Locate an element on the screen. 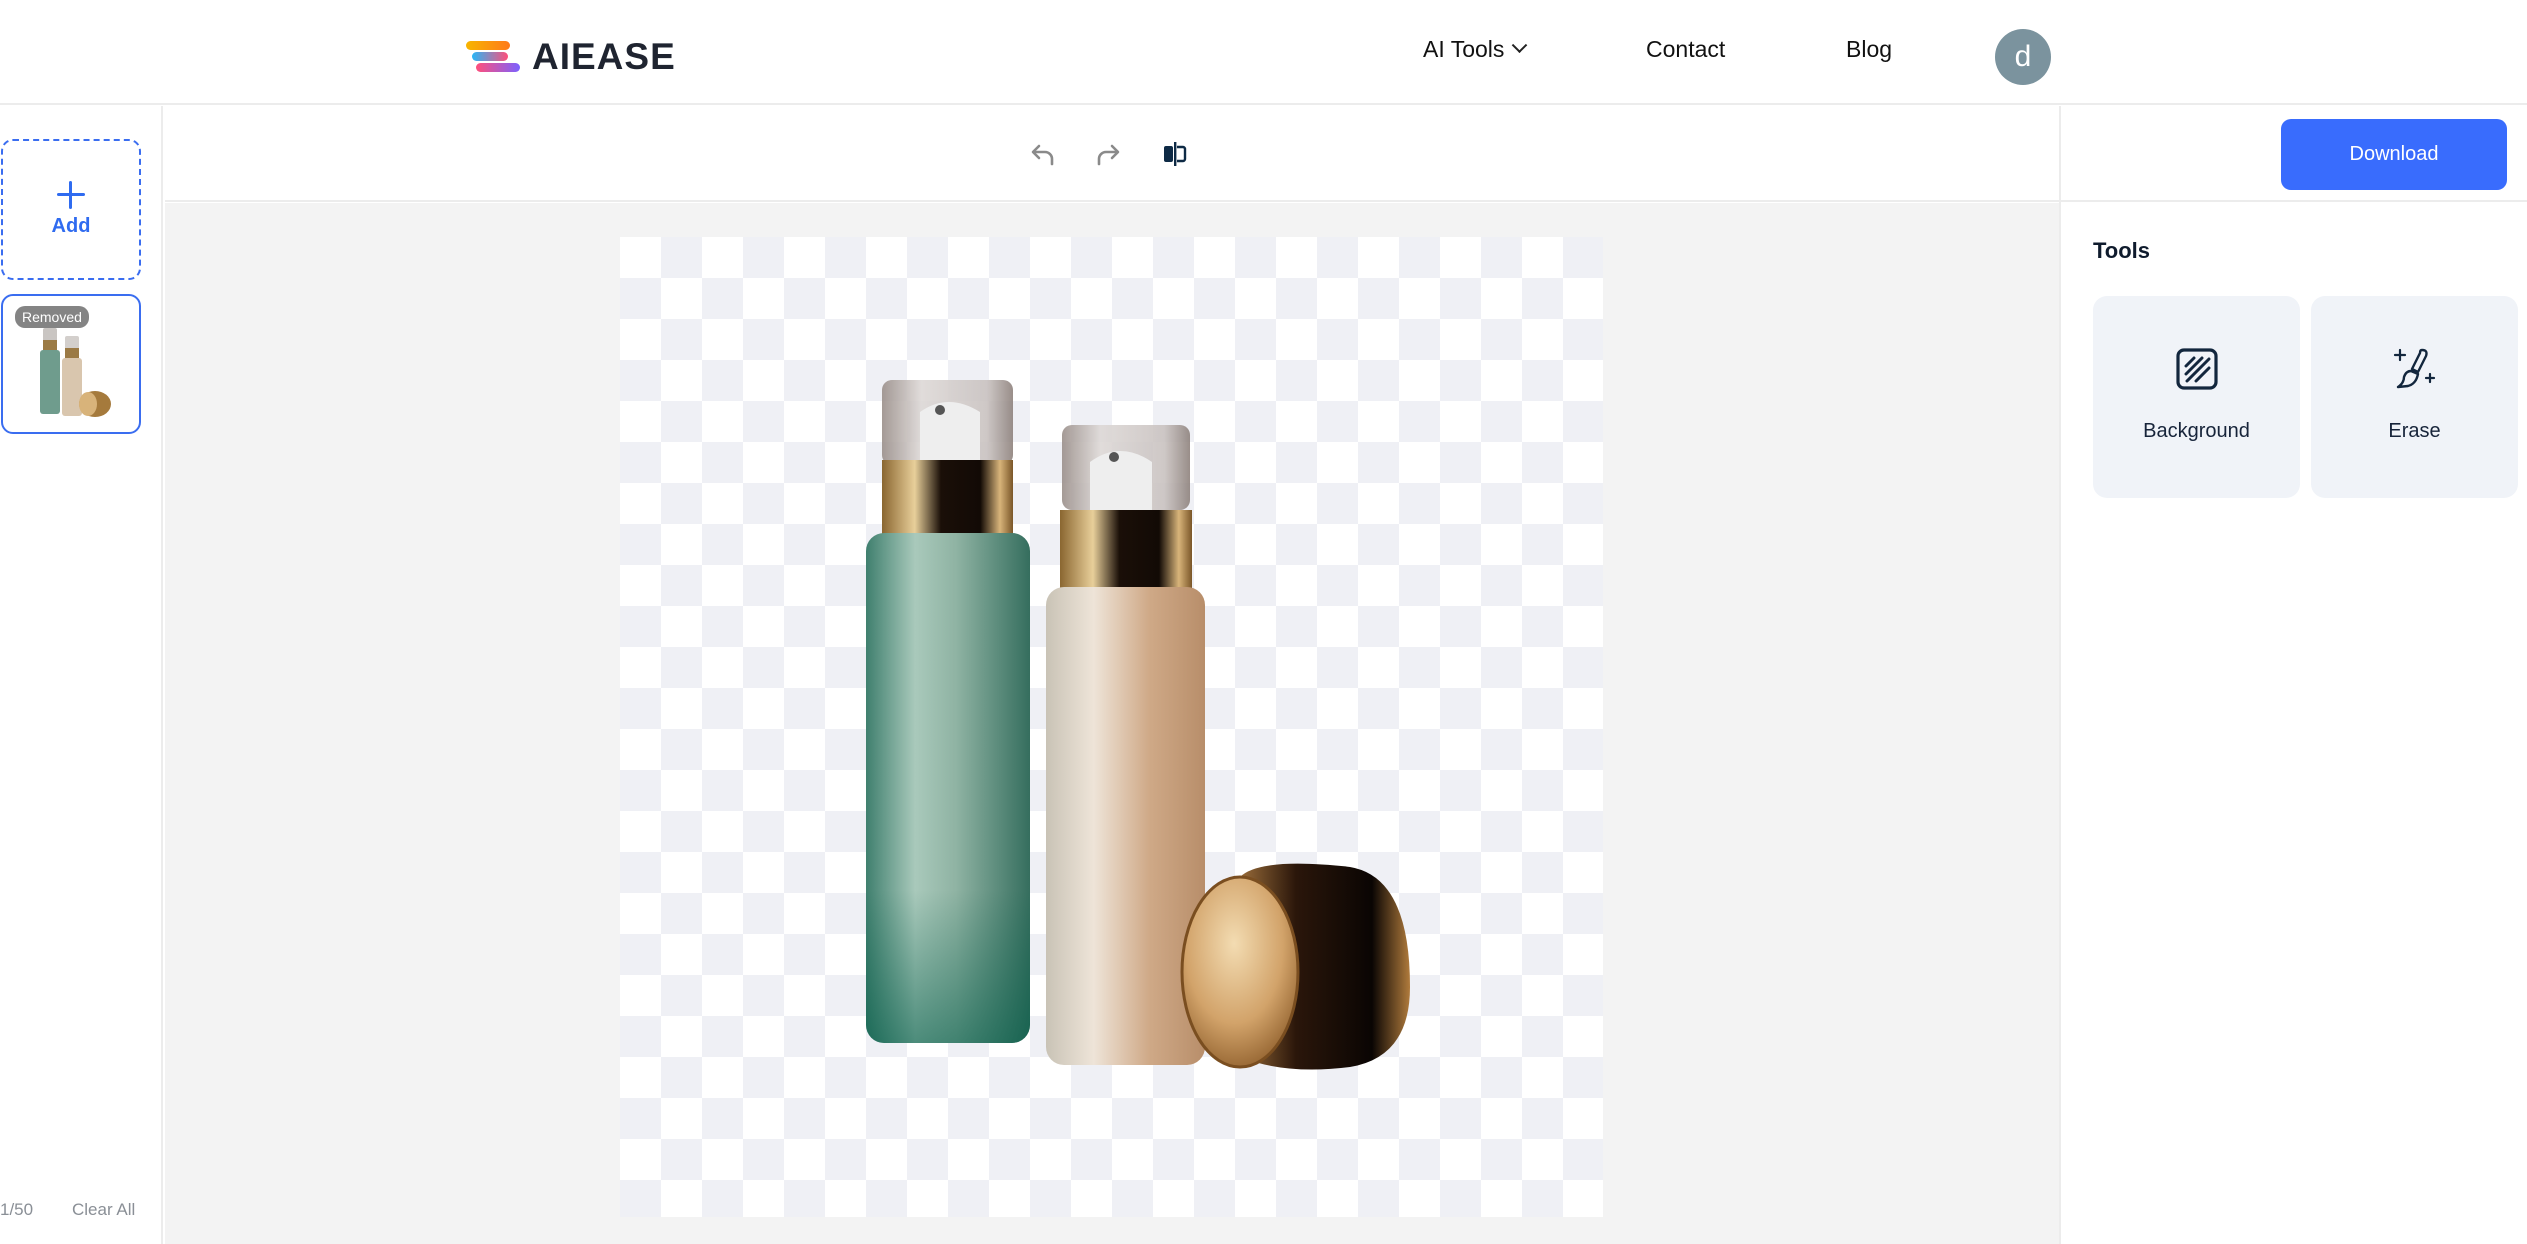 The image size is (2527, 1244). nav-ai-tools: AI Tools is located at coordinates (1475, 49).